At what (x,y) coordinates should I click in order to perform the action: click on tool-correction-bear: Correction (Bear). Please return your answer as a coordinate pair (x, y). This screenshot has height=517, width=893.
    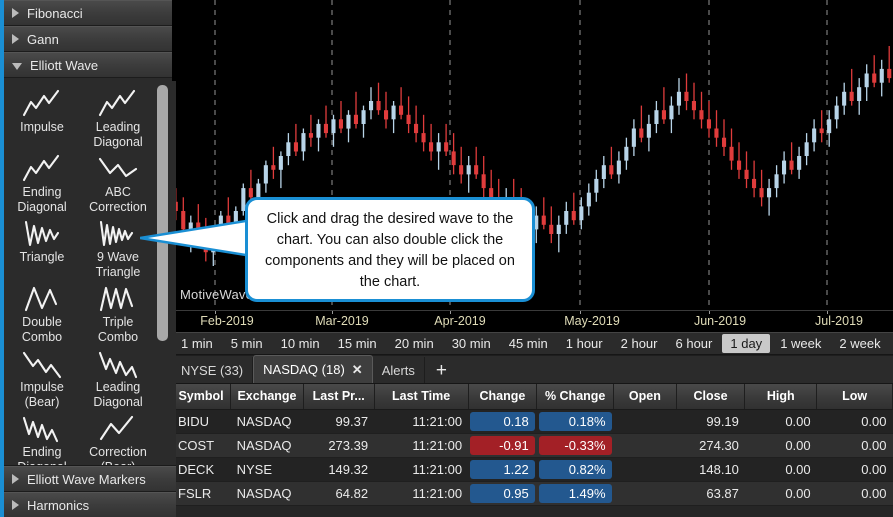
    Looking at the image, I should click on (118, 437).